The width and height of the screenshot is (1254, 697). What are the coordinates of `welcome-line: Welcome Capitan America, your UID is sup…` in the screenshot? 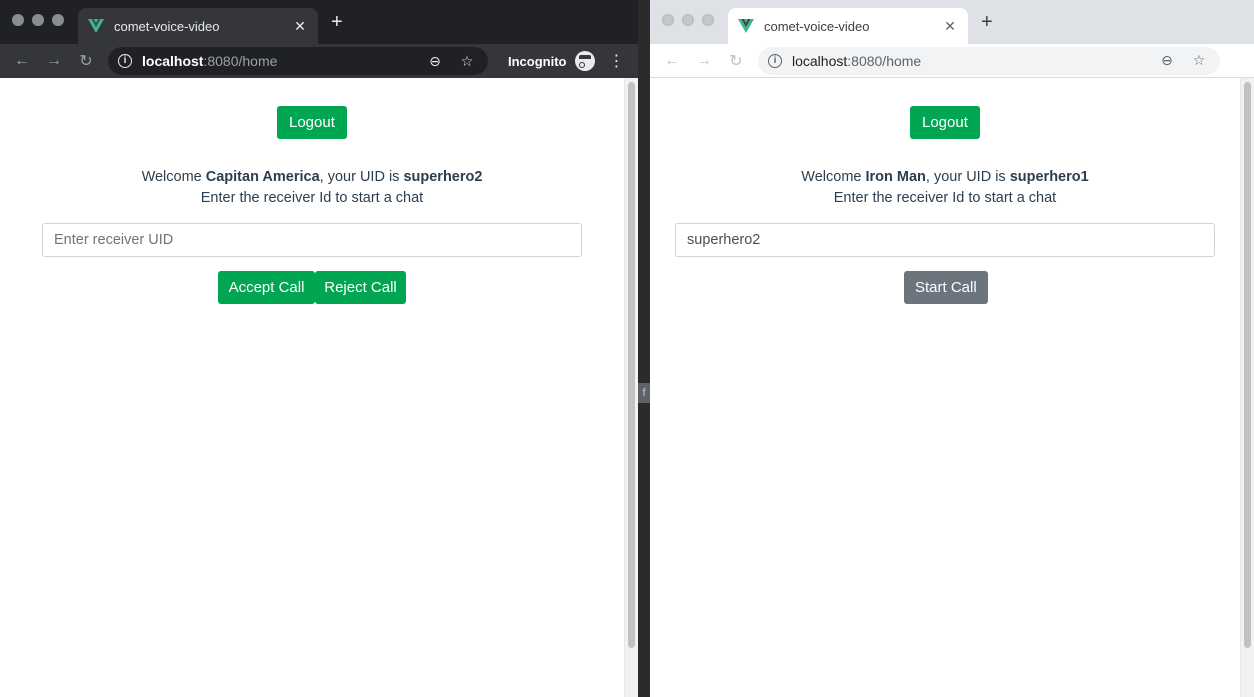 It's located at (312, 177).